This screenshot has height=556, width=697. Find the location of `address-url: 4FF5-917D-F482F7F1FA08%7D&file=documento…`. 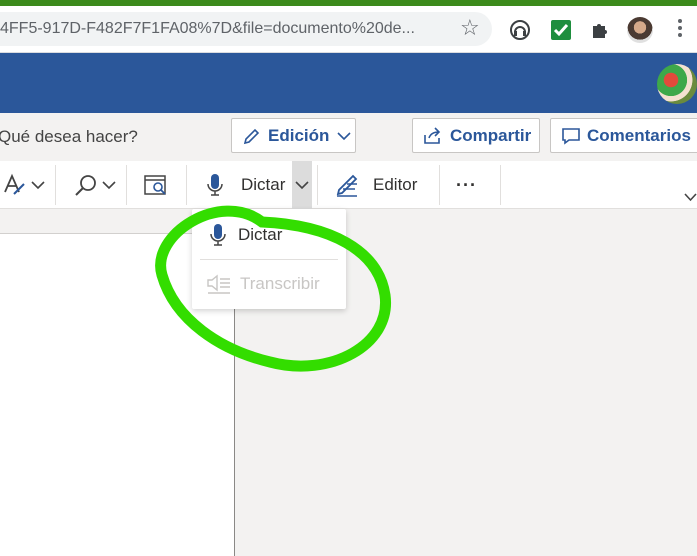

address-url: 4FF5-917D-F482F7F1FA08%7D&file=documento… is located at coordinates (220, 29).